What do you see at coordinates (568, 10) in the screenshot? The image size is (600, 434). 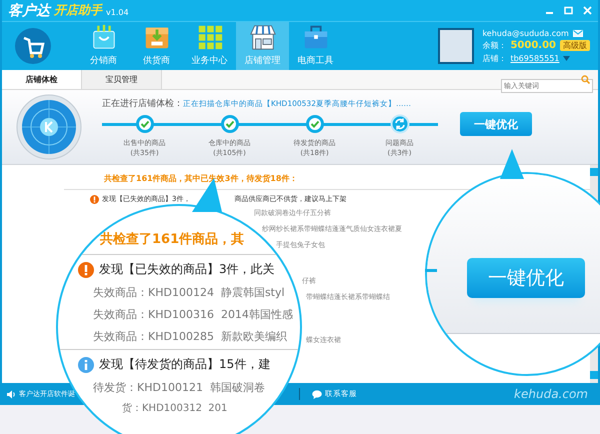 I see `maximize-icon` at bounding box center [568, 10].